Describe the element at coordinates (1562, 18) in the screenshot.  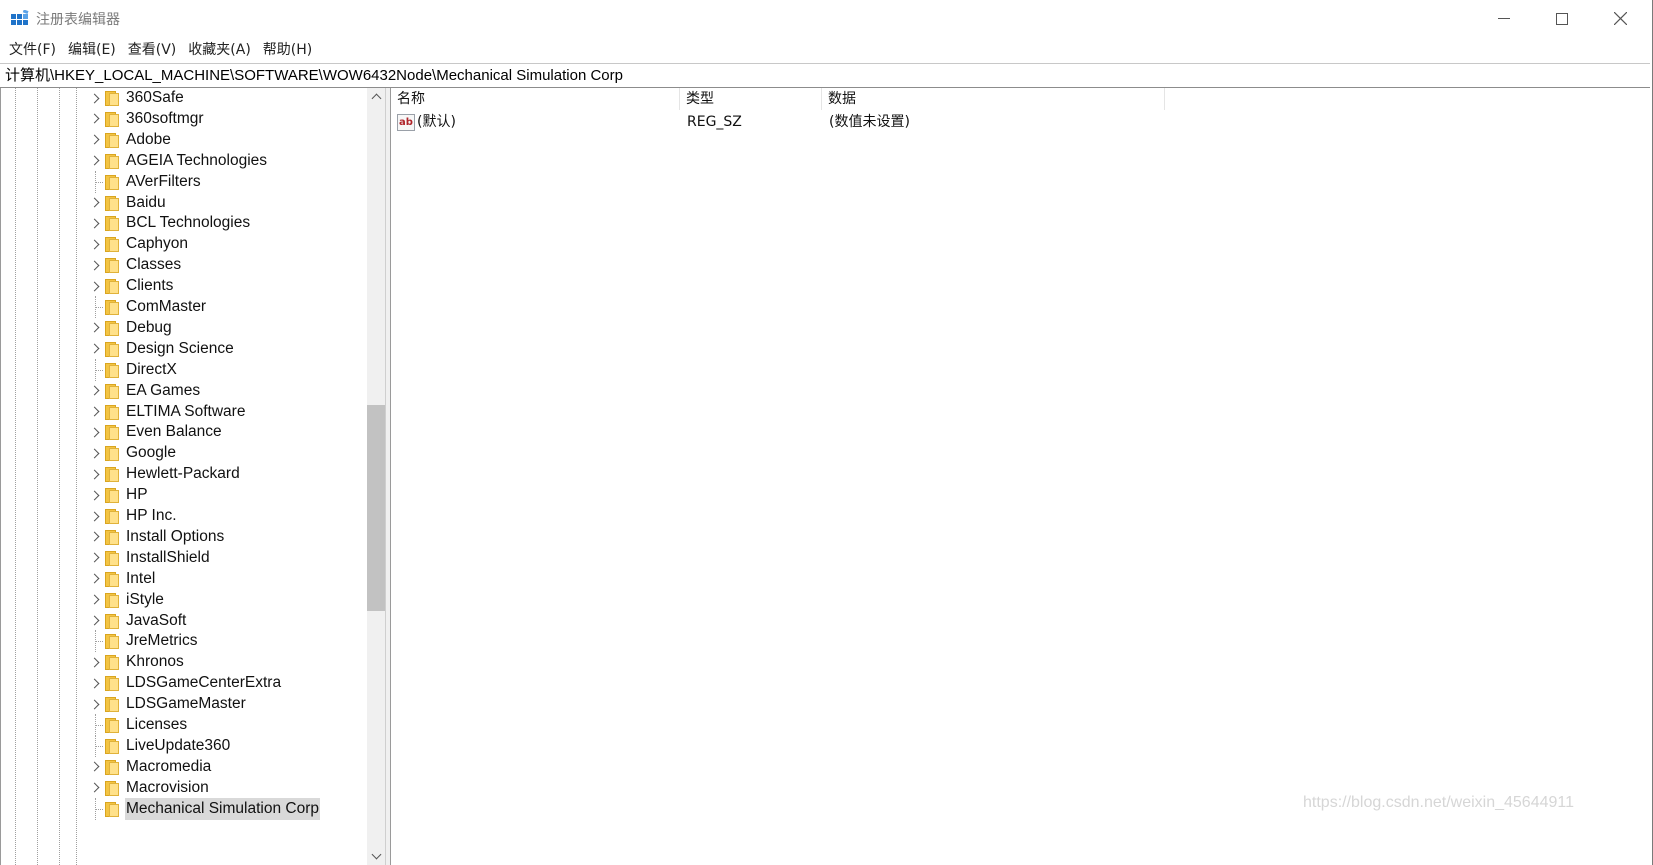
I see `maximize-button` at that location.